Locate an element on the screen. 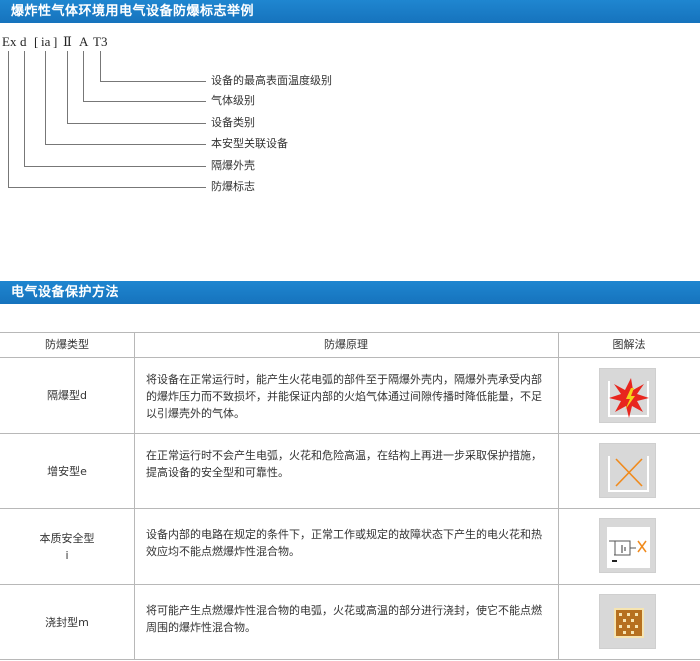 This screenshot has width=700, height=661. table-row-type: 本质安全型 i is located at coordinates (67, 546).